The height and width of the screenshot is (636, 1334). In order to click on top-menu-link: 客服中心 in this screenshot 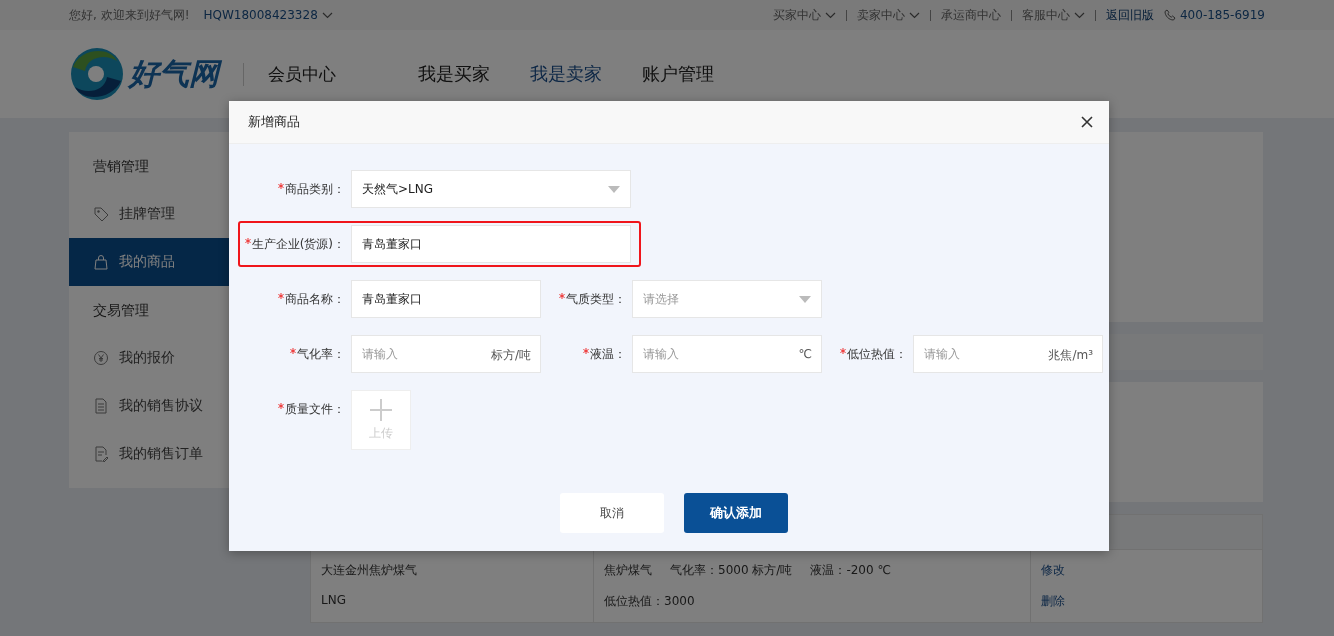, I will do `click(1053, 15)`.